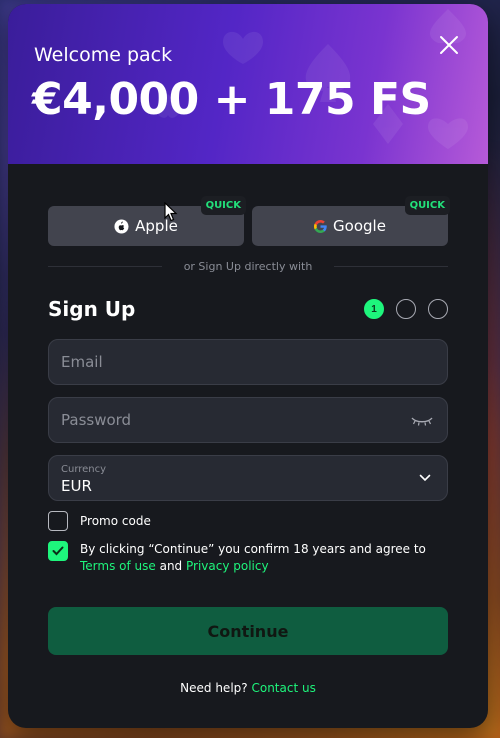  I want to click on chevron-down-icon, so click(425, 478).